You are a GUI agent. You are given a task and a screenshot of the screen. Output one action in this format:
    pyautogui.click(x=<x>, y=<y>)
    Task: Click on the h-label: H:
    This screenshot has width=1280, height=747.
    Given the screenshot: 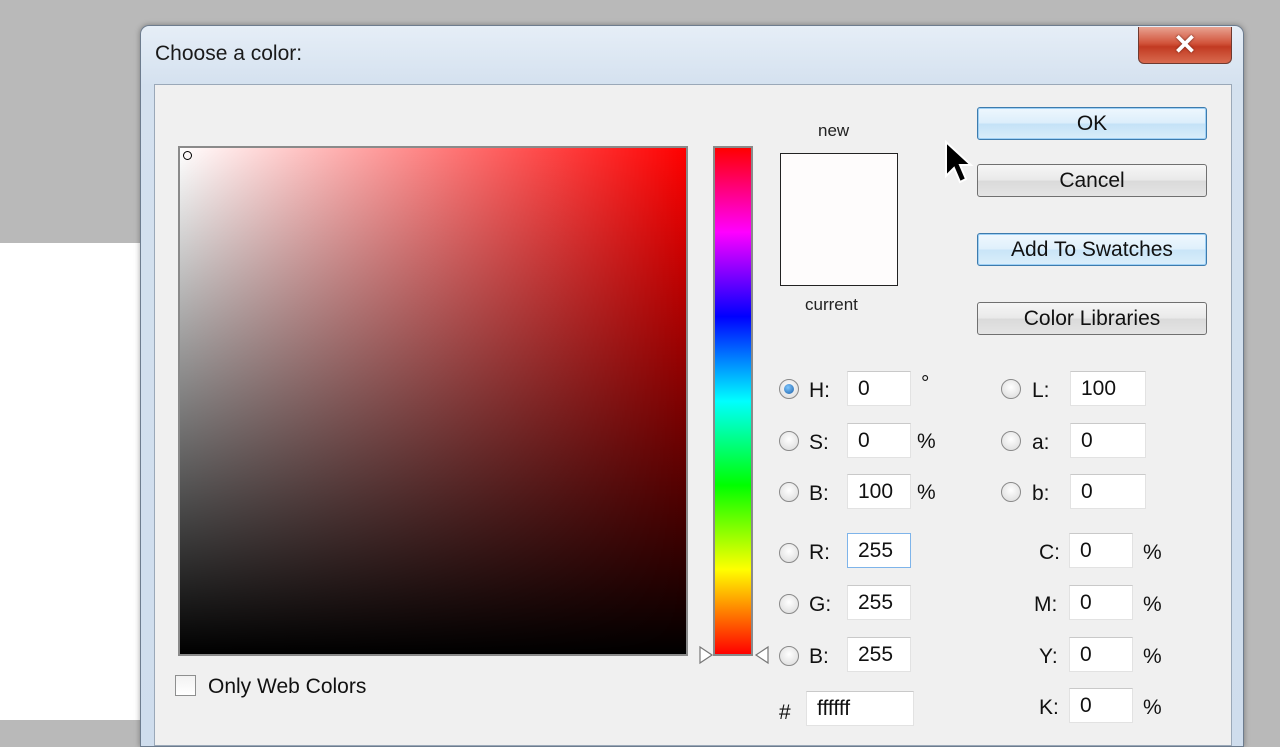 What is the action you would take?
    pyautogui.click(x=819, y=390)
    